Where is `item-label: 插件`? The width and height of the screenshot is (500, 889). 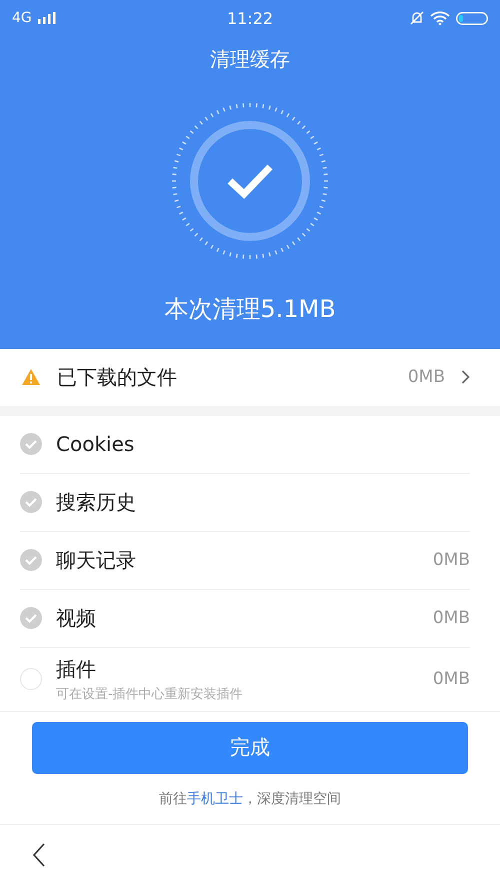
item-label: 插件 is located at coordinates (76, 669).